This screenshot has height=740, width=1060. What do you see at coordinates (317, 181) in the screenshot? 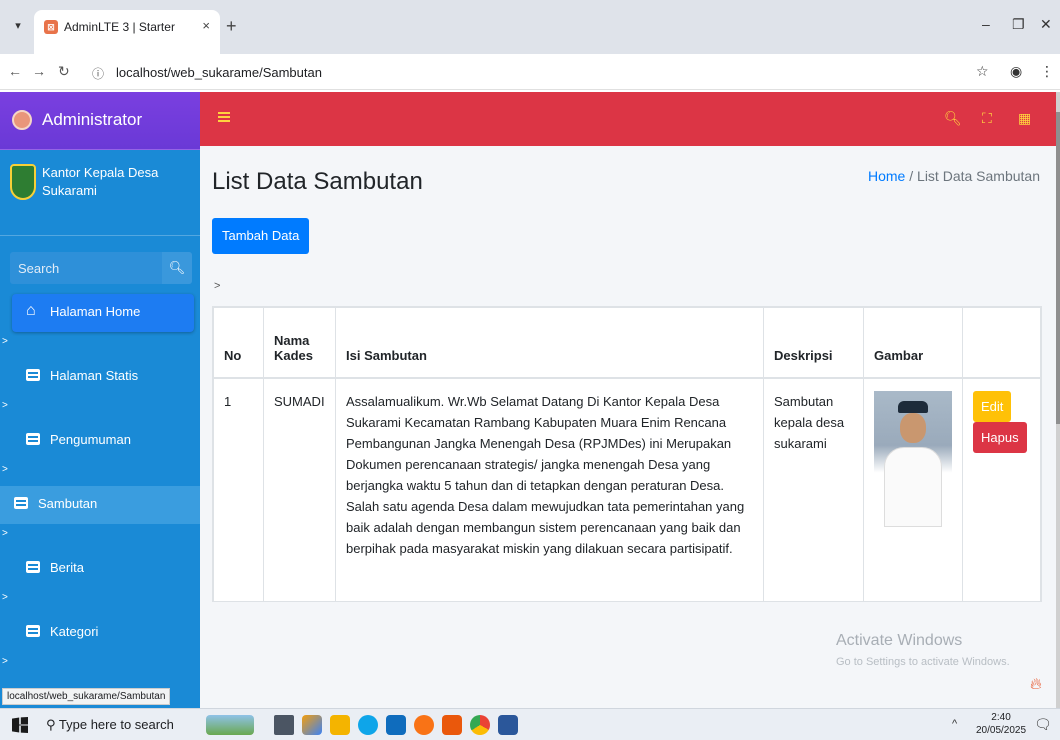
I see `page-title: List Data Sambutan` at bounding box center [317, 181].